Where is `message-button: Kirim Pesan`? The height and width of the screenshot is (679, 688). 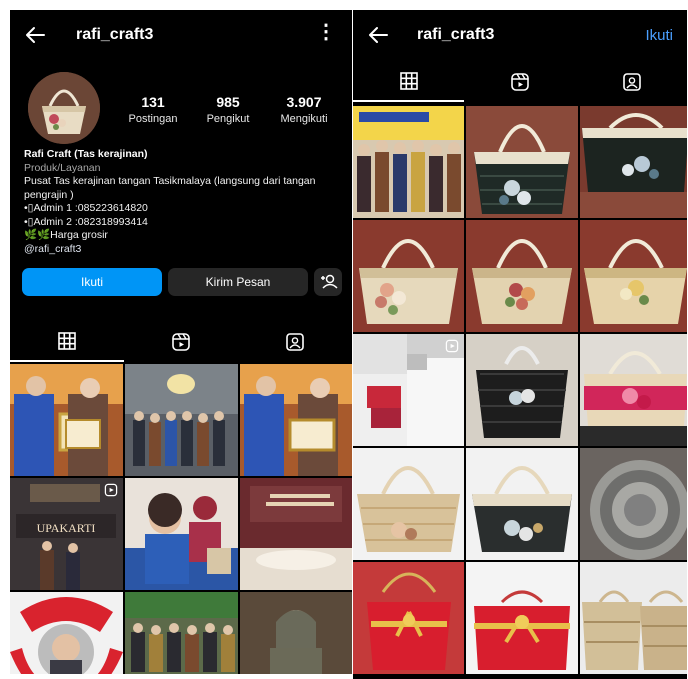
message-button: Kirim Pesan is located at coordinates (238, 282).